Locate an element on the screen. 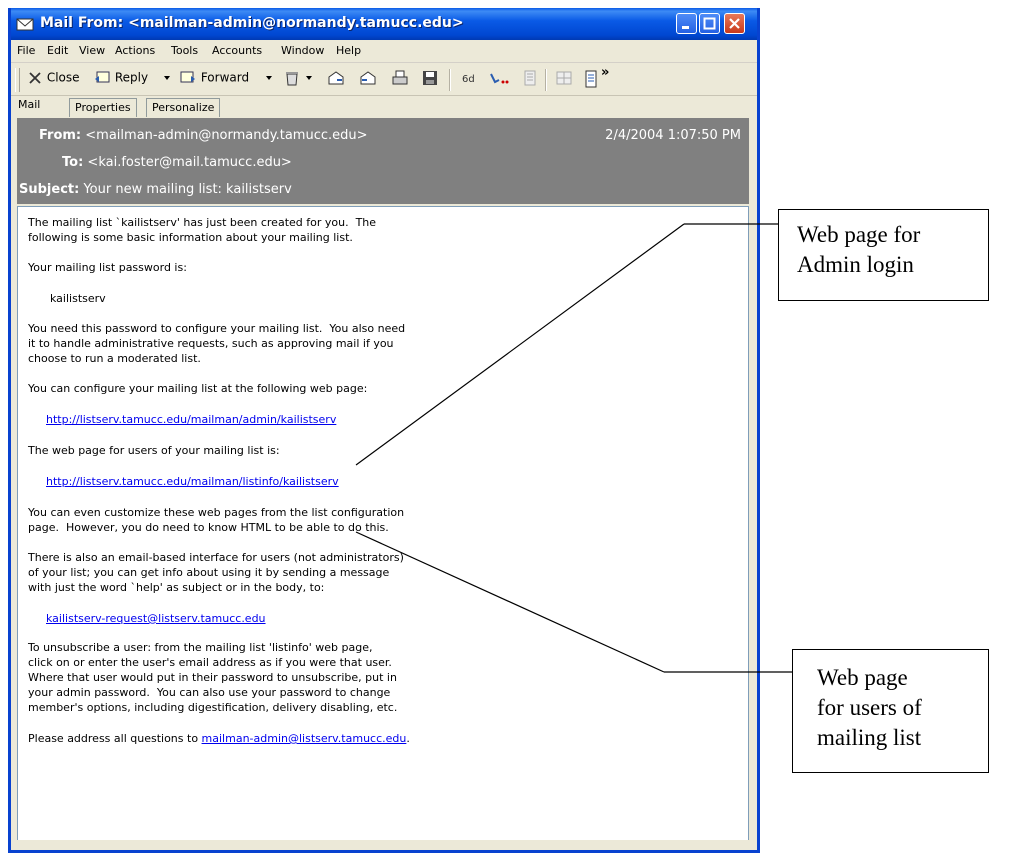 The height and width of the screenshot is (861, 1018). users-page-callout: Web page for users of mailing list is located at coordinates (890, 711).